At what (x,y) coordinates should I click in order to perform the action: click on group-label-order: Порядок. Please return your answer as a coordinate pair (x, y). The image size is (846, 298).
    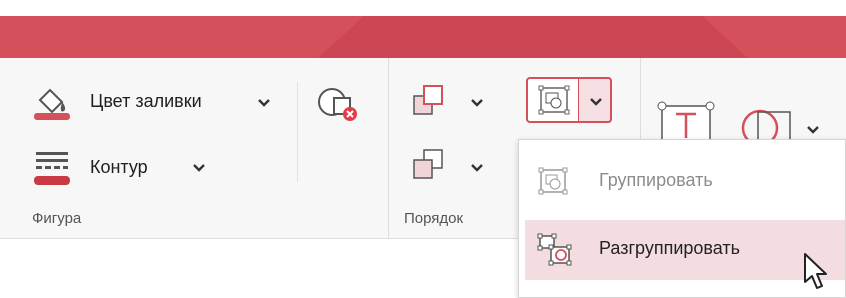
    Looking at the image, I should click on (434, 218).